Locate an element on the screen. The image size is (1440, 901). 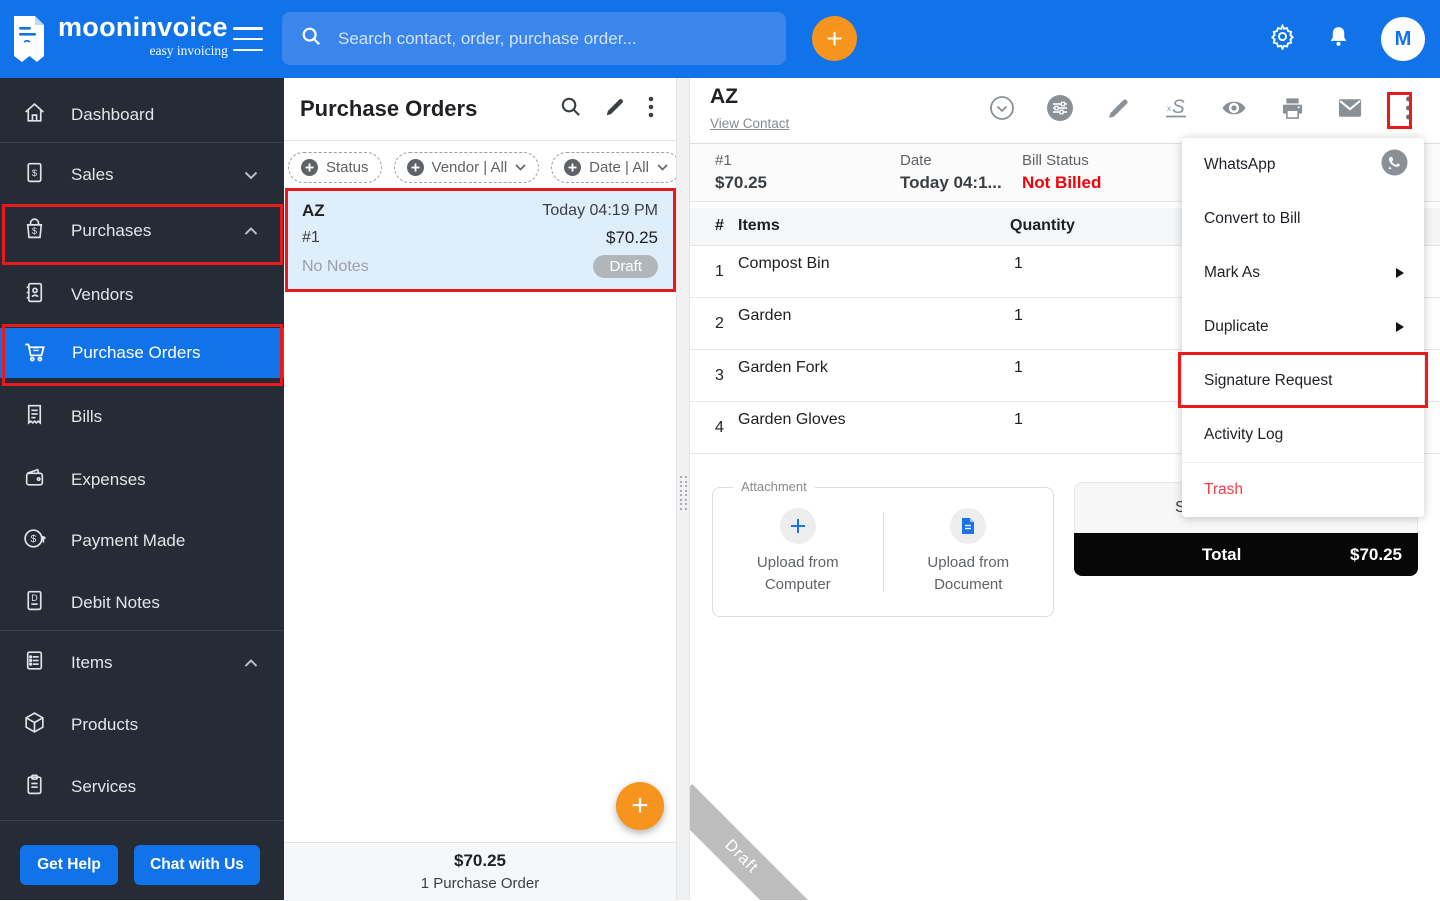
sidebar-item-expenses: Expenses is located at coordinates (142, 480).